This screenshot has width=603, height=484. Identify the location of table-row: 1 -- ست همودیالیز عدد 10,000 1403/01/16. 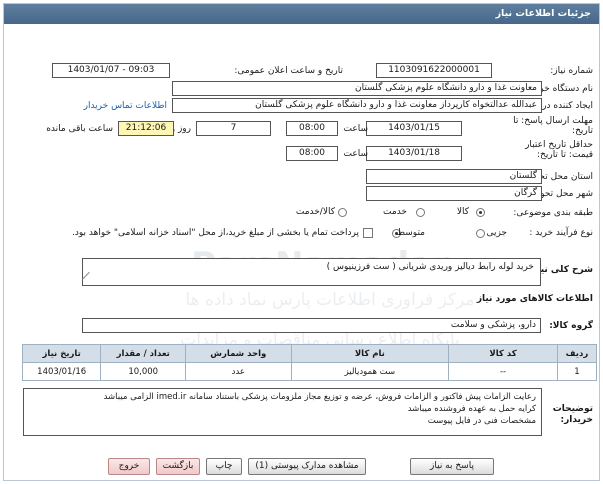
(309, 371).